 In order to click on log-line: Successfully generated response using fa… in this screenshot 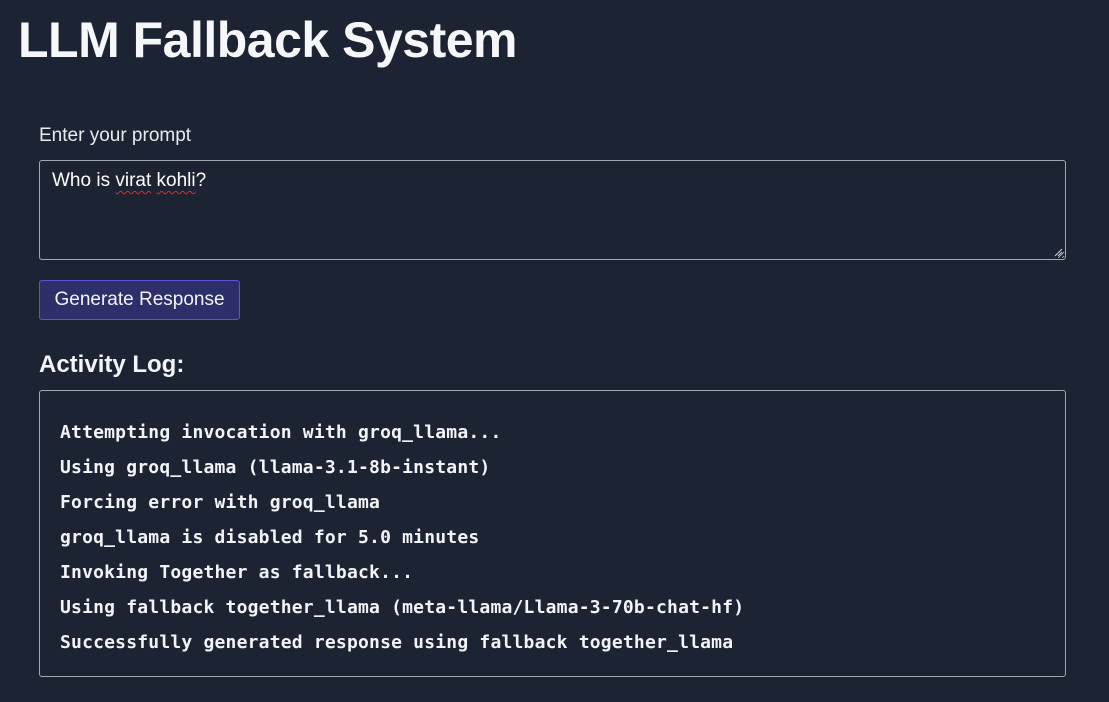, I will do `click(397, 642)`.